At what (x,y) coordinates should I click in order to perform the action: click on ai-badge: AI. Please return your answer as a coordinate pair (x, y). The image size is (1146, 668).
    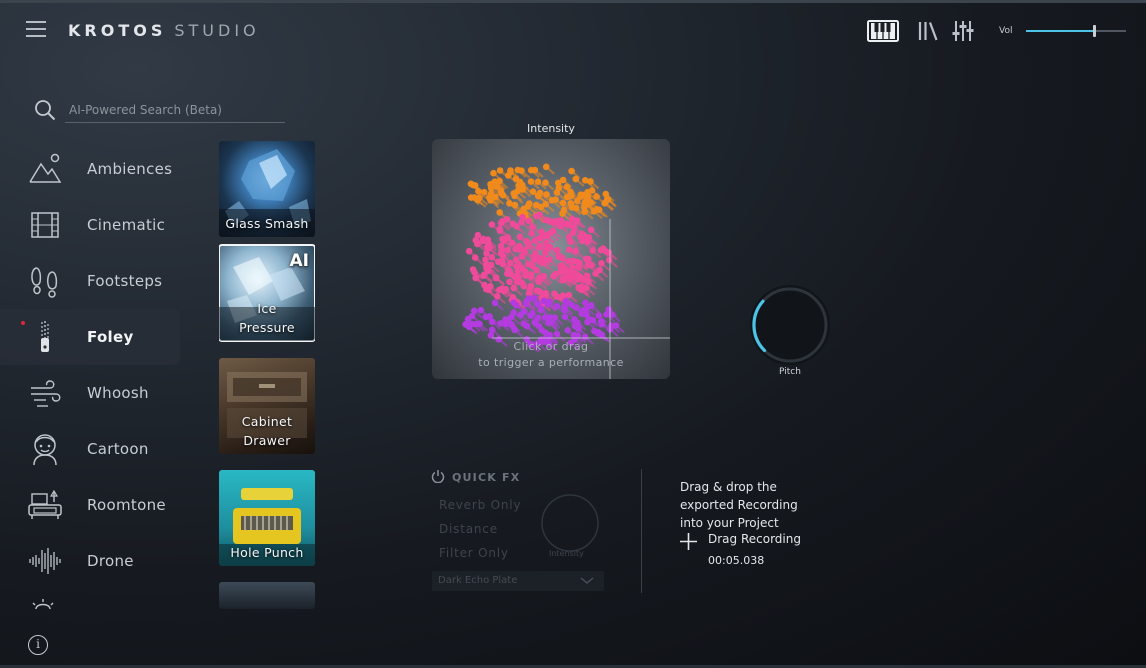
    Looking at the image, I should click on (299, 261).